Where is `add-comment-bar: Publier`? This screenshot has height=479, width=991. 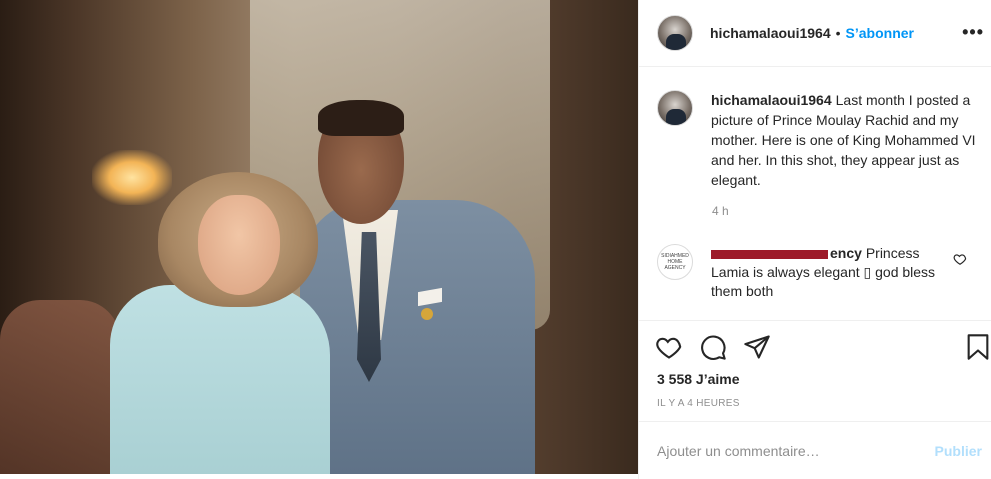 add-comment-bar: Publier is located at coordinates (815, 450).